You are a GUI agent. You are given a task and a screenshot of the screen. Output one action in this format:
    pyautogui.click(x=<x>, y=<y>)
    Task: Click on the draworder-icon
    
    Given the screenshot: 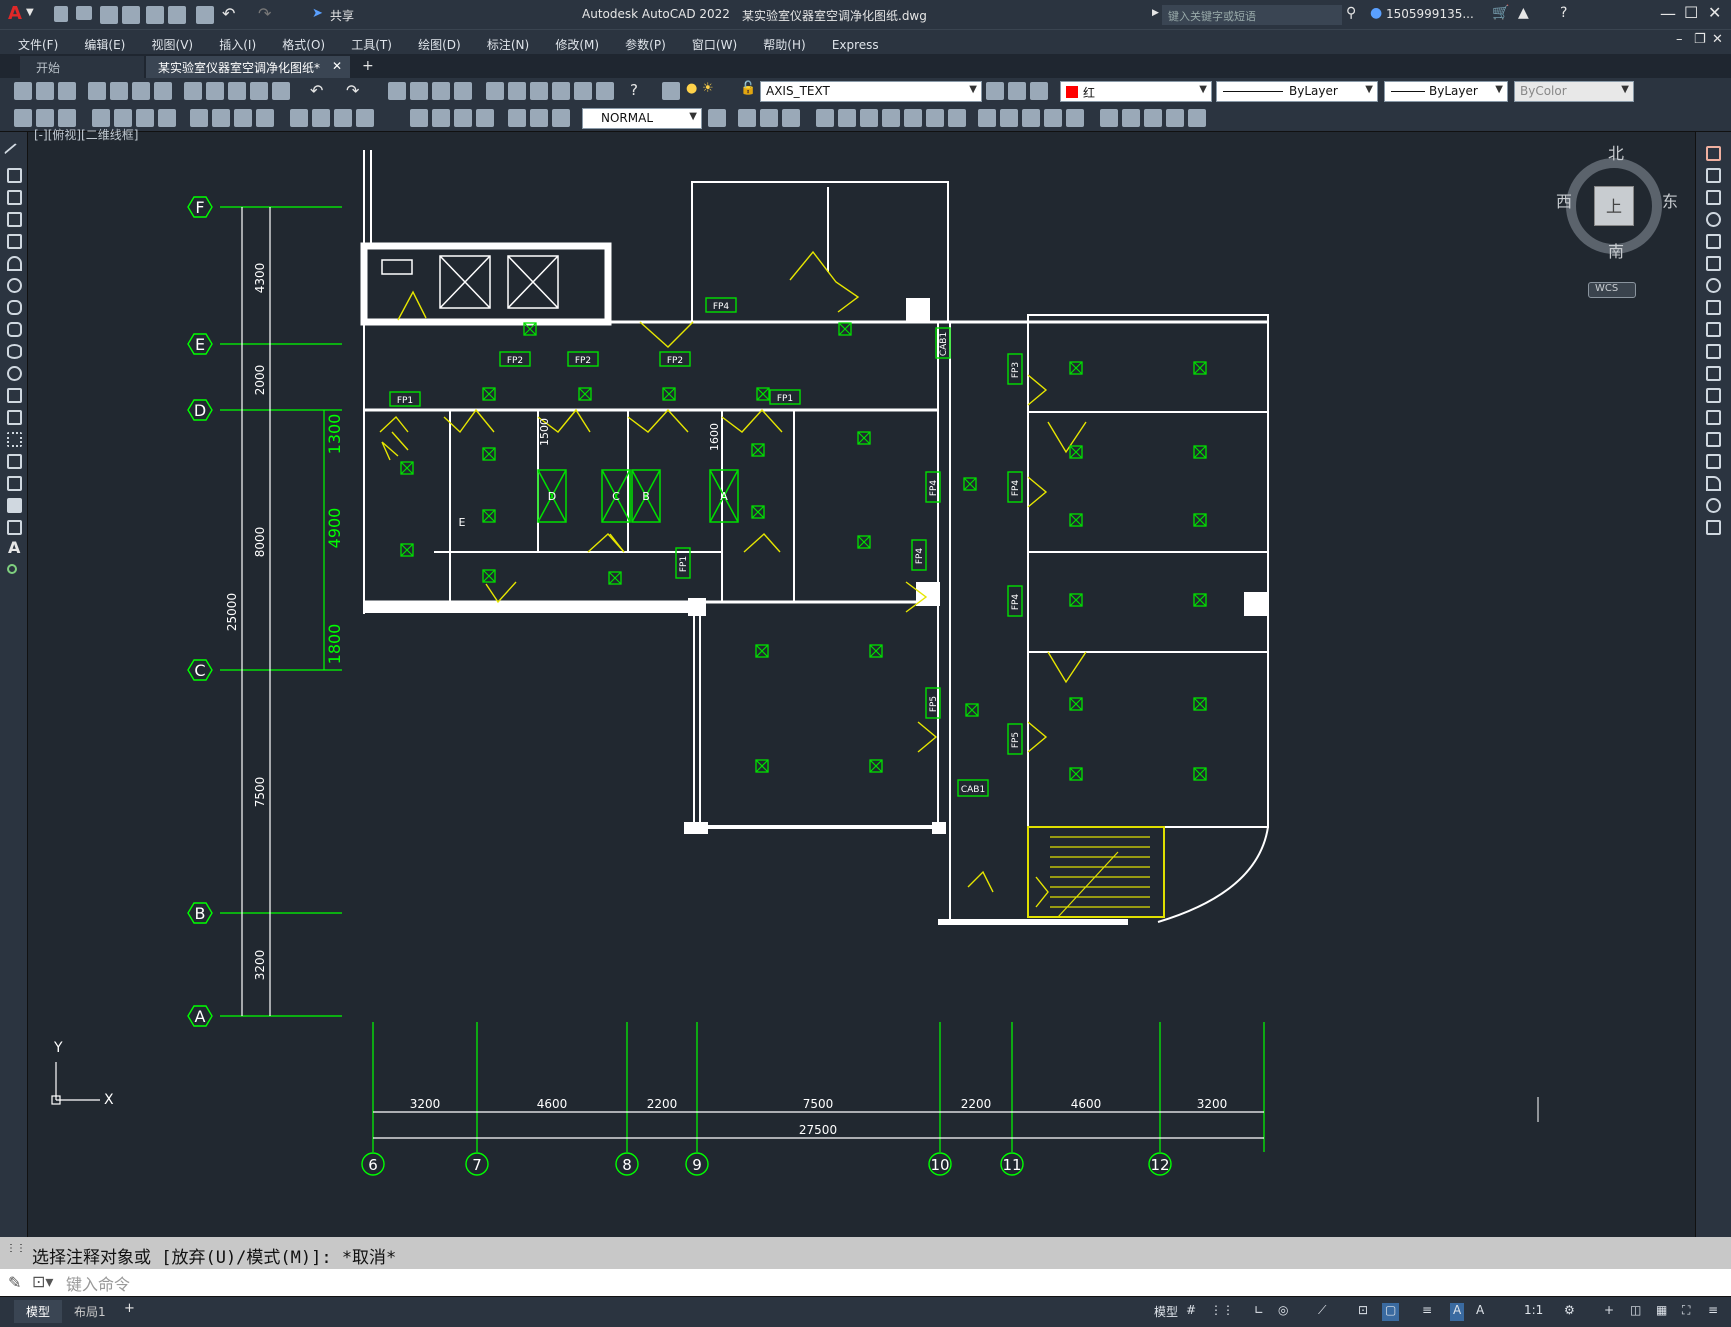 What is the action you would take?
    pyautogui.click(x=1109, y=118)
    